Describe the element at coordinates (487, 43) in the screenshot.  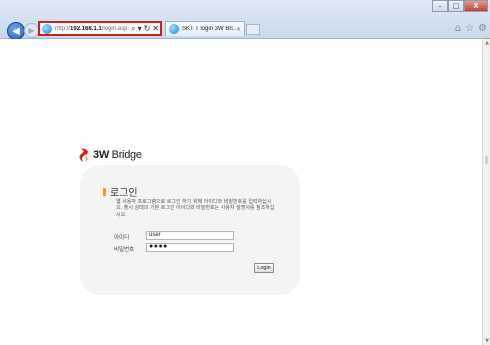
I see `scroll-up-icon: ▲` at that location.